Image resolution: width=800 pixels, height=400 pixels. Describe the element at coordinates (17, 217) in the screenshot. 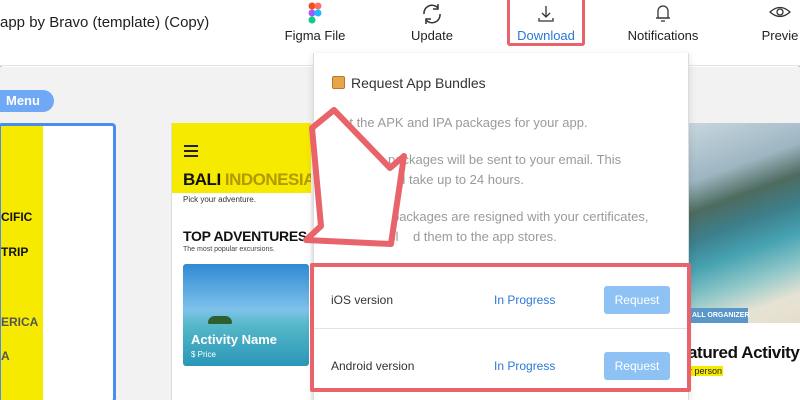

I see `left-label-1: CIFIC` at that location.